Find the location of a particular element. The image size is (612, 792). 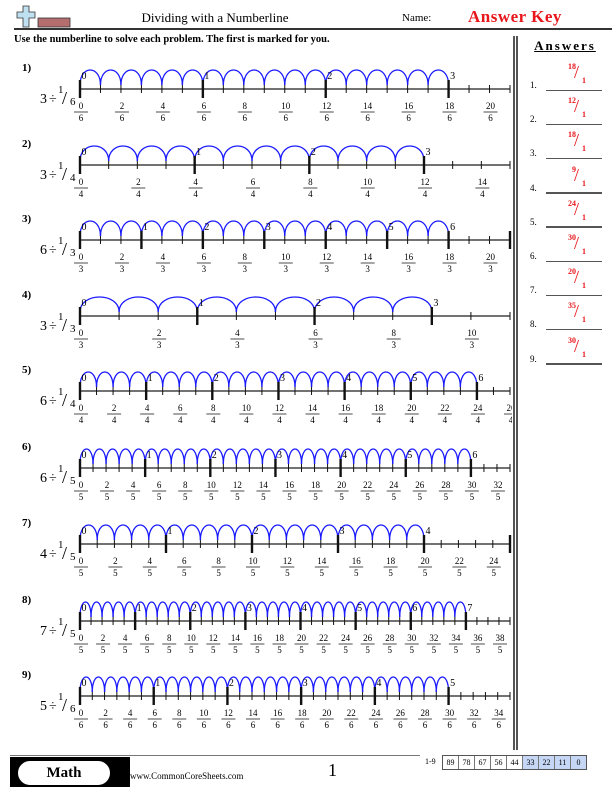

tick-fraction-label: 184 is located at coordinates (378, 414).